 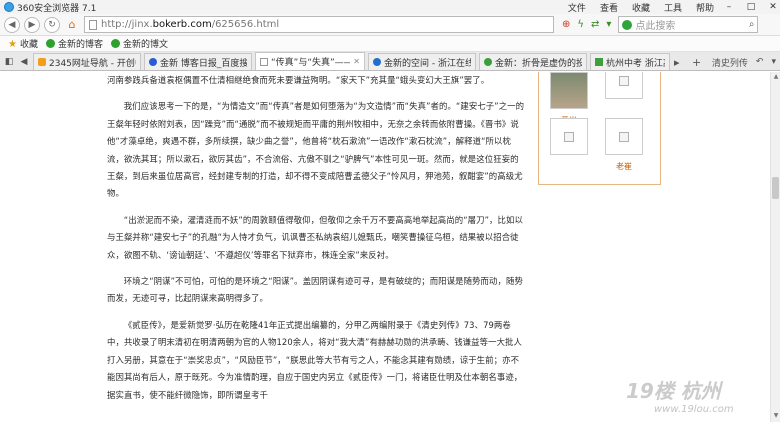 I want to click on tab-search: 金新：折骨是虚伪的投资, so click(x=533, y=61).